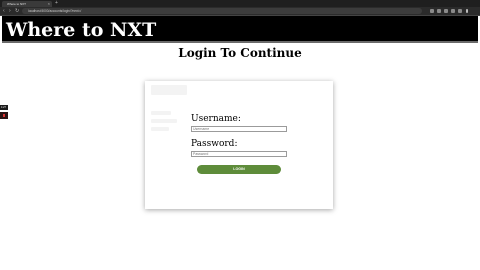  I want to click on login-button: LOGIN, so click(239, 169).